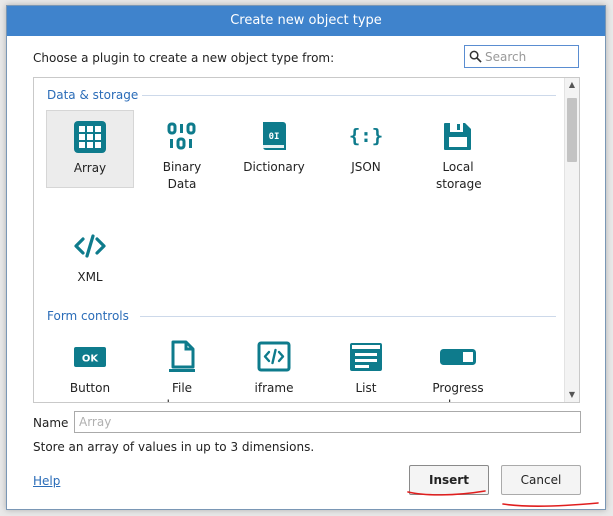  What do you see at coordinates (572, 85) in the screenshot?
I see `scroll-up-arrow-icon: ▲` at bounding box center [572, 85].